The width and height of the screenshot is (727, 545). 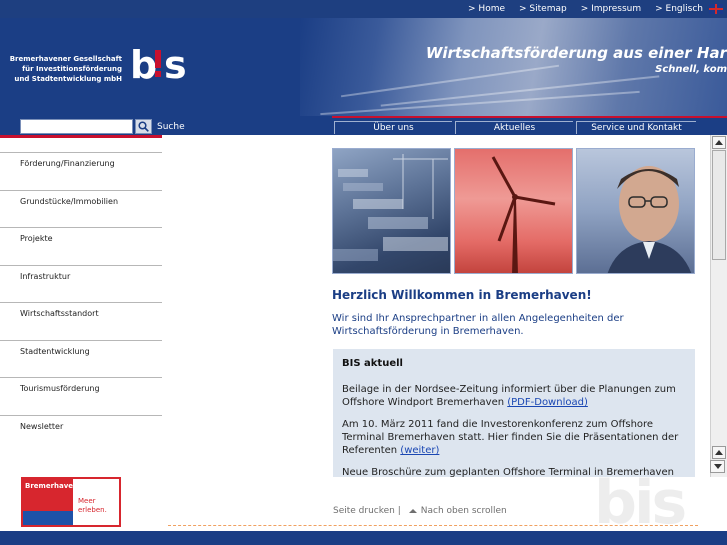 What do you see at coordinates (576, 53) in the screenshot?
I see `header-headline: Wirtschaftsförderung aus einer Har` at bounding box center [576, 53].